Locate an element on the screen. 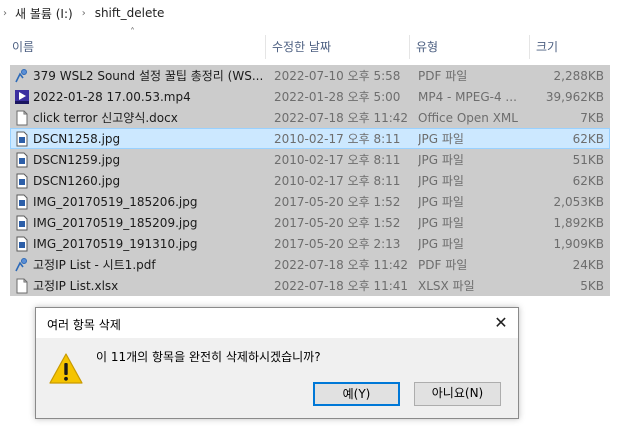 This screenshot has width=619, height=430. column-header: 이름 수정한 날짜 유형 크기 is located at coordinates (309, 47).